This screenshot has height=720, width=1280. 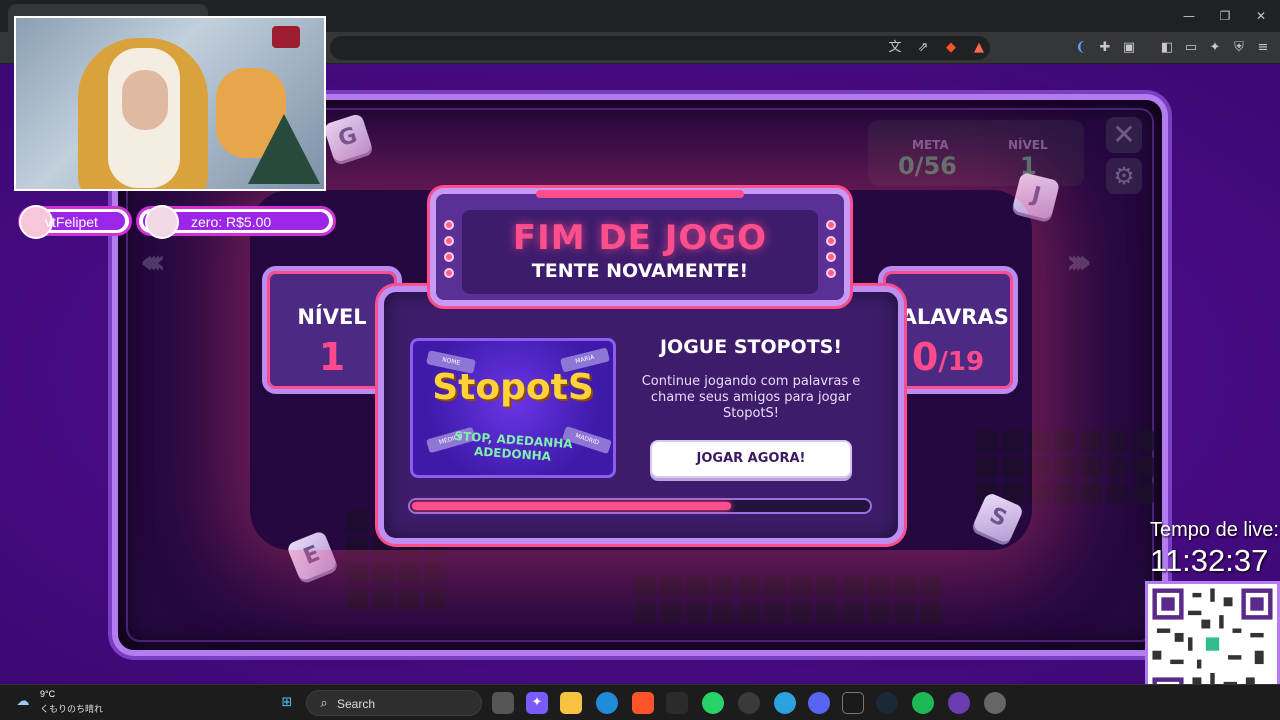 What do you see at coordinates (976, 153) in the screenshot?
I see `hud-panel: META 0/56 NÍVEL 1` at bounding box center [976, 153].